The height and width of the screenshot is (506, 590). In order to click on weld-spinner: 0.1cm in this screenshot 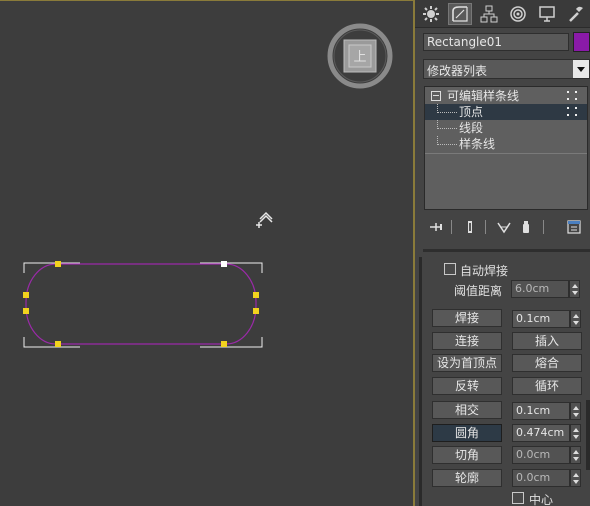, I will do `click(547, 319)`.